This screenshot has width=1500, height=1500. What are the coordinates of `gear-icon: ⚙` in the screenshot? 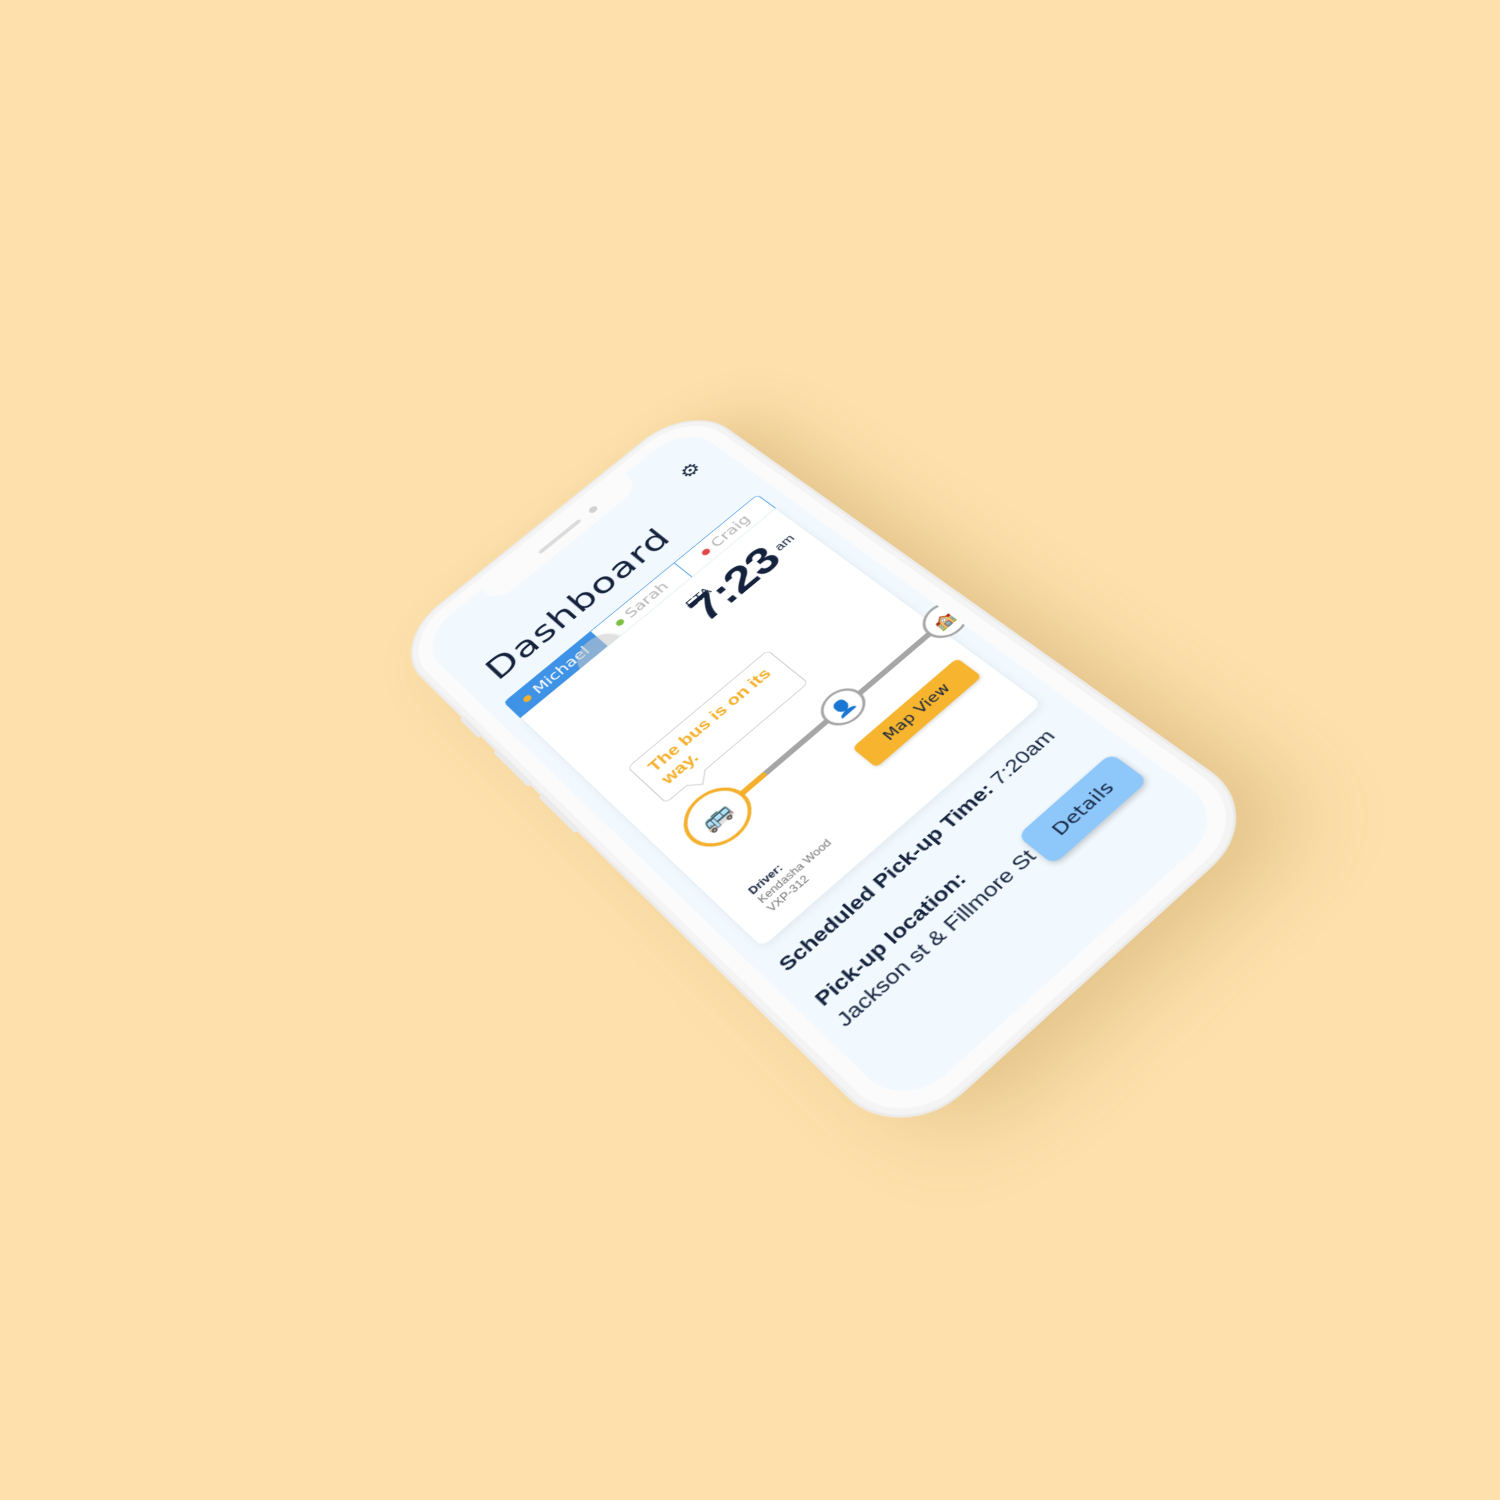 It's located at (690, 471).